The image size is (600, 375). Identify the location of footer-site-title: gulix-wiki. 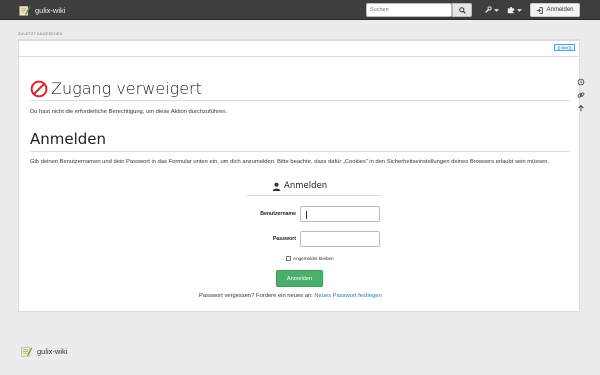
(52, 351).